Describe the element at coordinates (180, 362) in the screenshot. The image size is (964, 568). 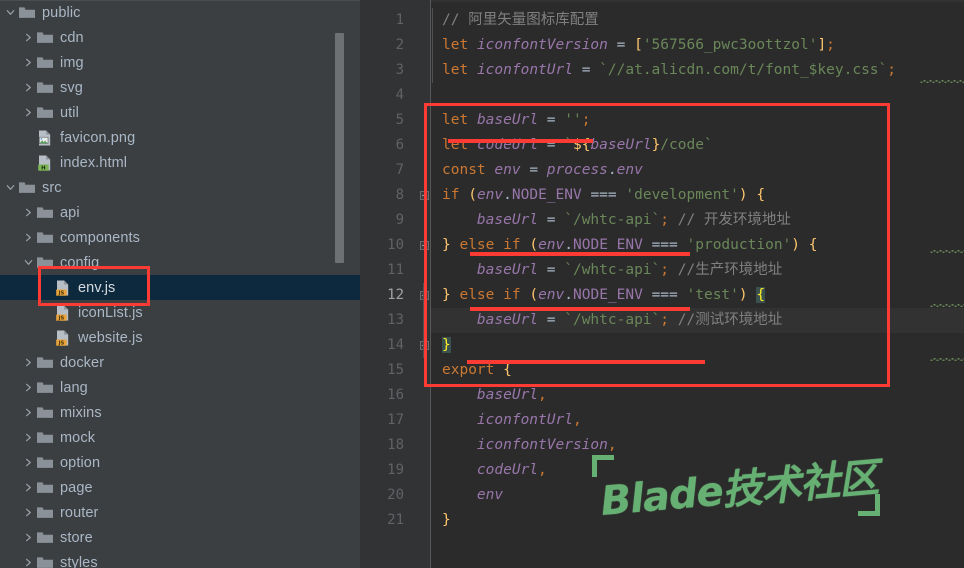
I see `tree-item-docker: docker` at that location.